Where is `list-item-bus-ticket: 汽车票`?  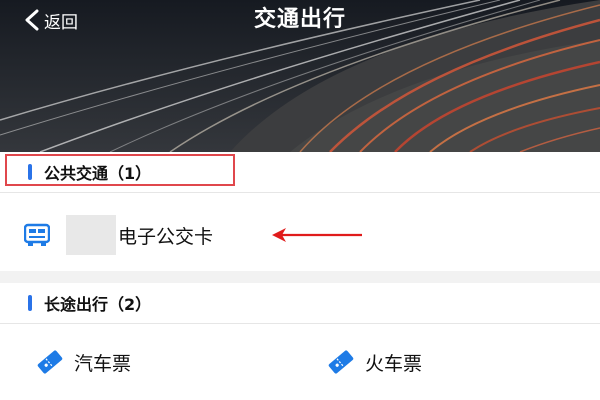 list-item-bus-ticket: 汽车票 is located at coordinates (83, 362).